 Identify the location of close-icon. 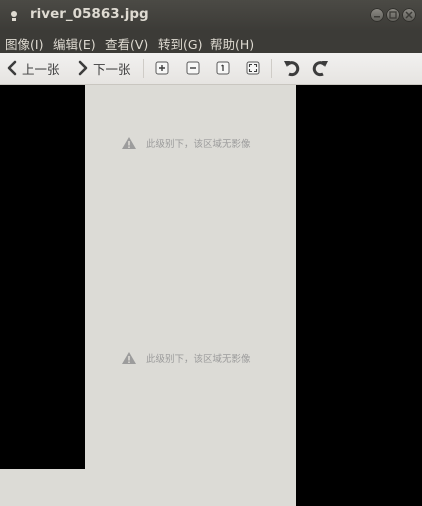
(409, 15).